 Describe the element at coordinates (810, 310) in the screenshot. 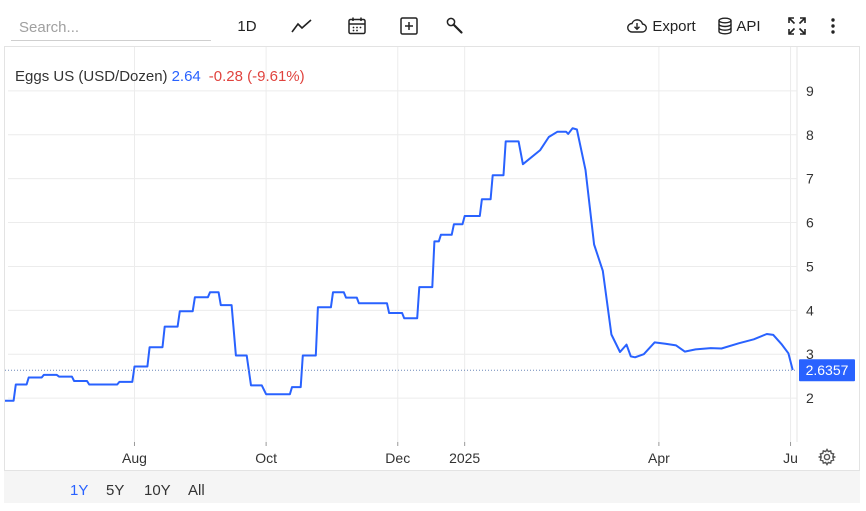

I see `y-tick-label: 4` at that location.